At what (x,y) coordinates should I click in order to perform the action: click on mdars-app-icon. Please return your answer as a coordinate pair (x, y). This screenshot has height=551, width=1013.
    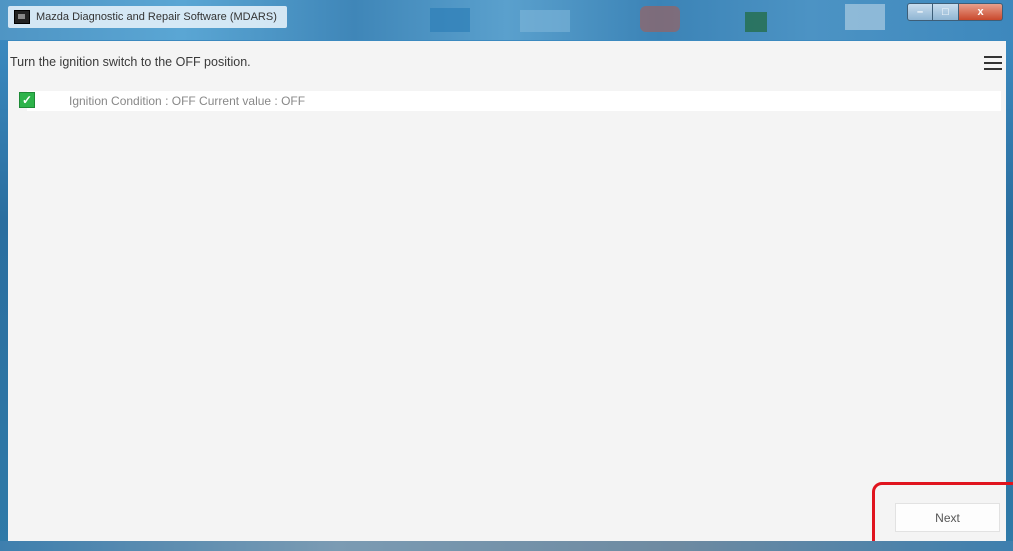
    Looking at the image, I should click on (22, 17).